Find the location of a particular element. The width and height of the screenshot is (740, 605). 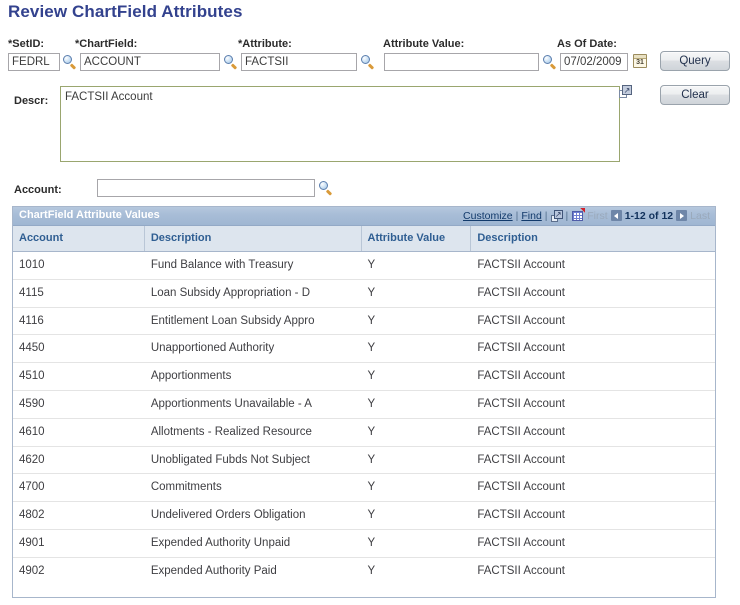

setid-lookup-icon is located at coordinates (70, 62).